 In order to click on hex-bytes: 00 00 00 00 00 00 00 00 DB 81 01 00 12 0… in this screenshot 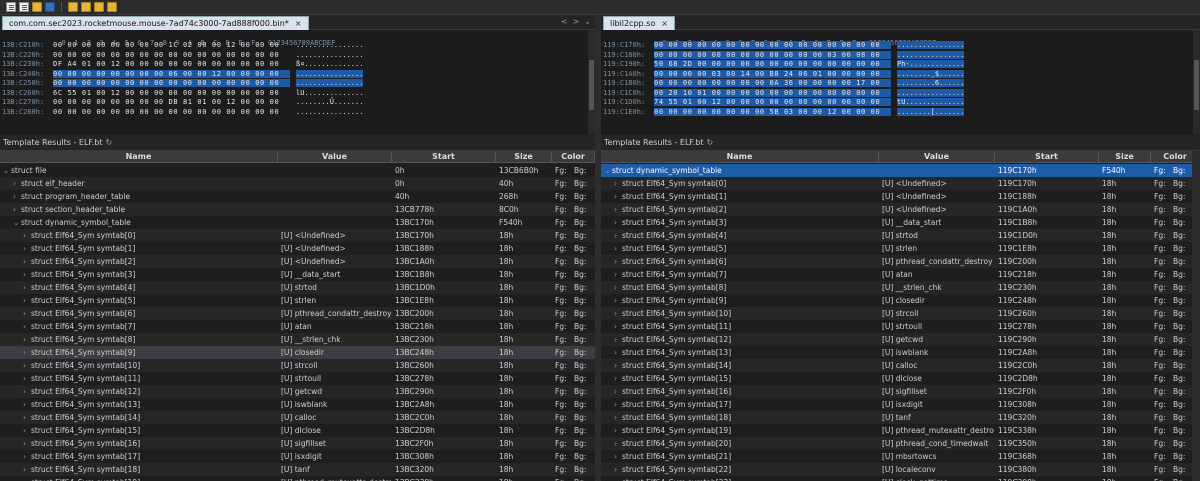, I will do `click(171, 102)`.